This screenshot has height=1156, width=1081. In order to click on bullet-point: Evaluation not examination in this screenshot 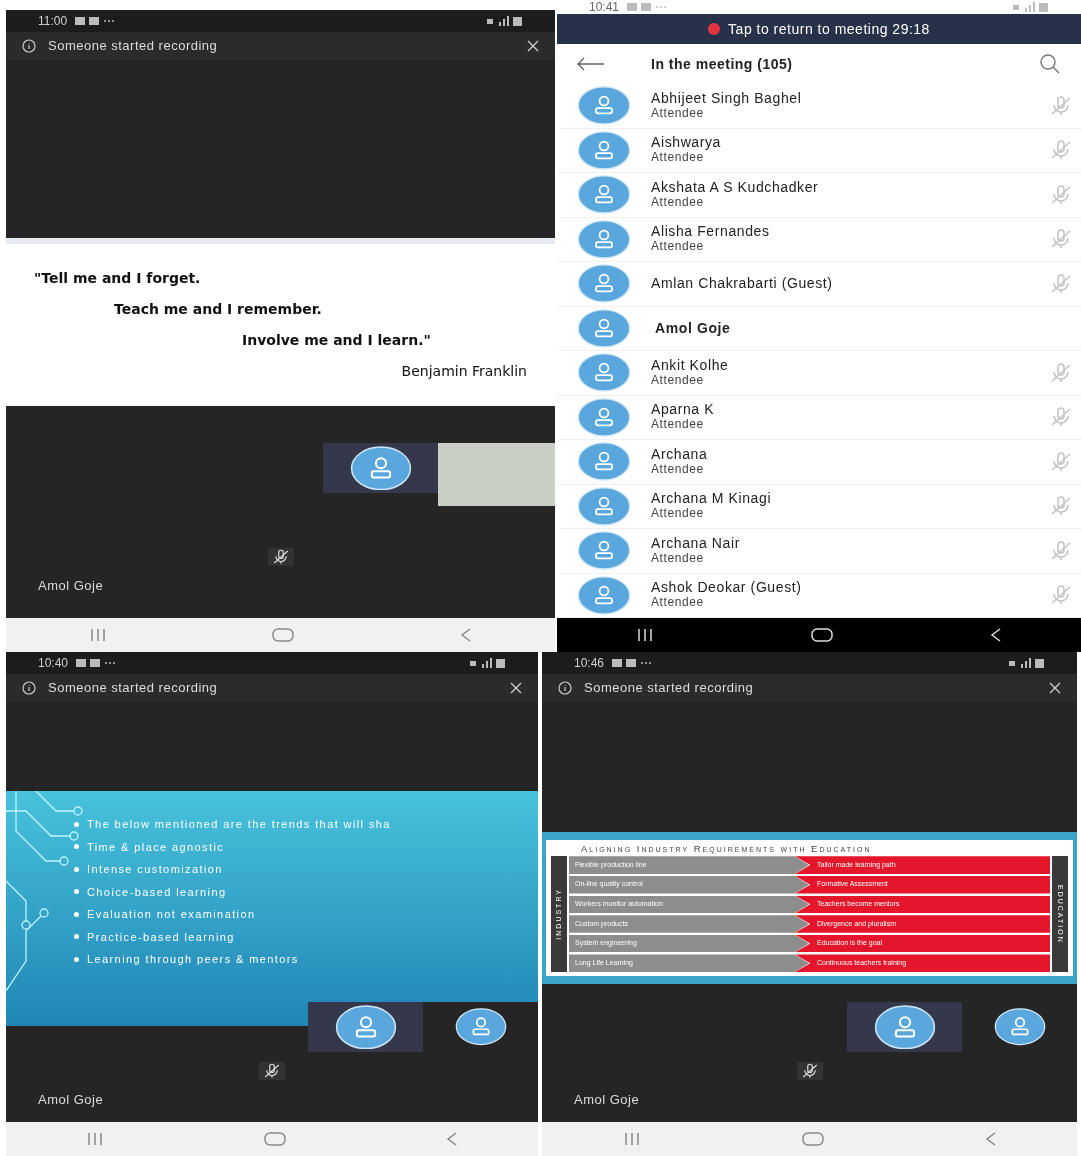, I will do `click(232, 914)`.